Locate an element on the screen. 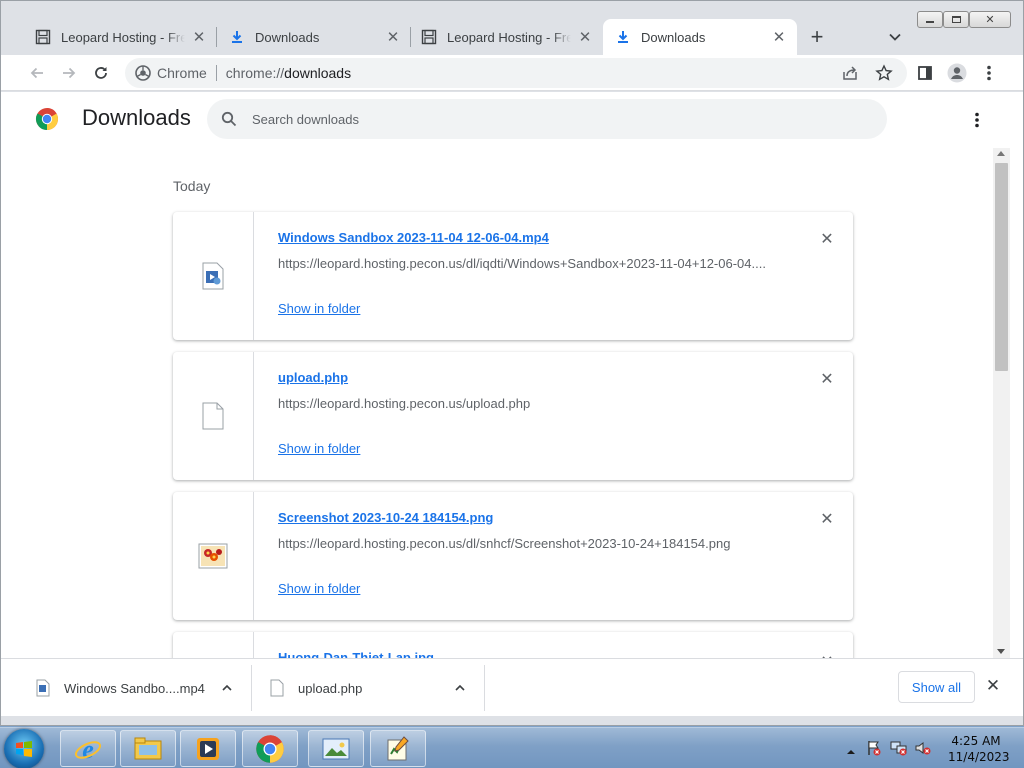 Image resolution: width=1024 pixels, height=768 pixels. download-item: Huong-Dan-Thiet-Lap.jpg is located at coordinates (513, 645).